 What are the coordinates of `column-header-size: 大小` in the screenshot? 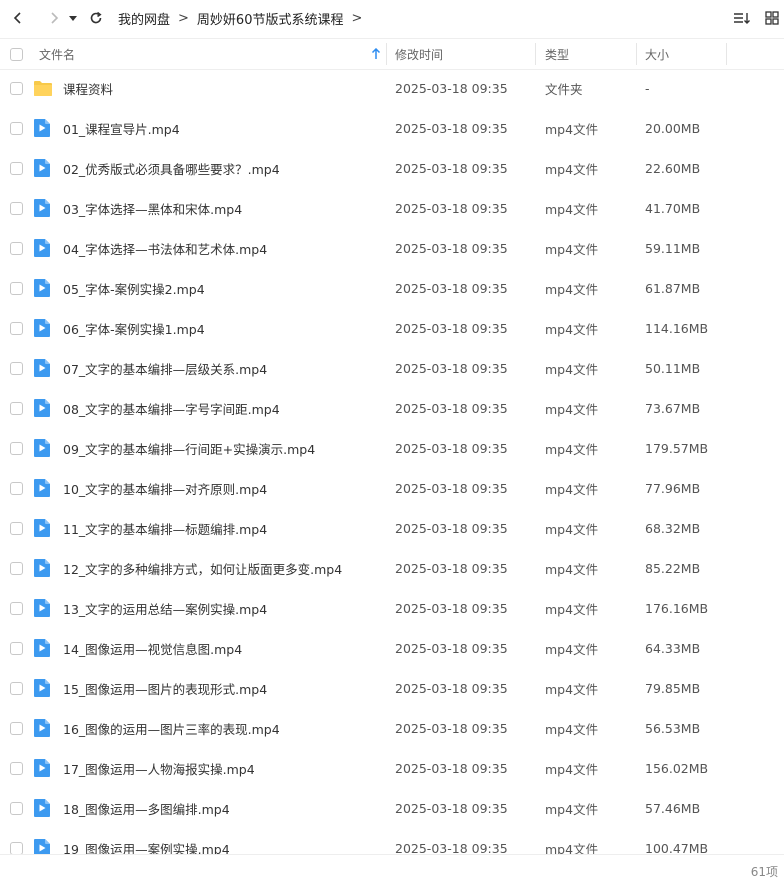 It's located at (657, 54).